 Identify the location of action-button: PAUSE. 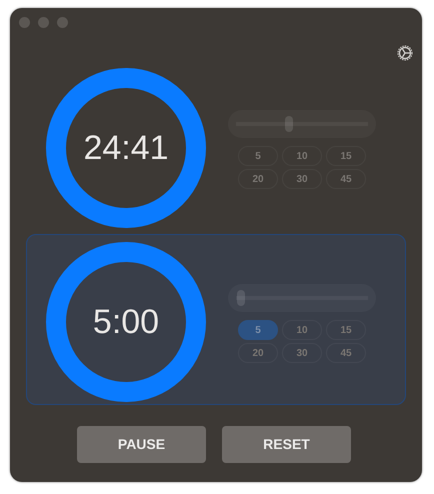
(141, 444).